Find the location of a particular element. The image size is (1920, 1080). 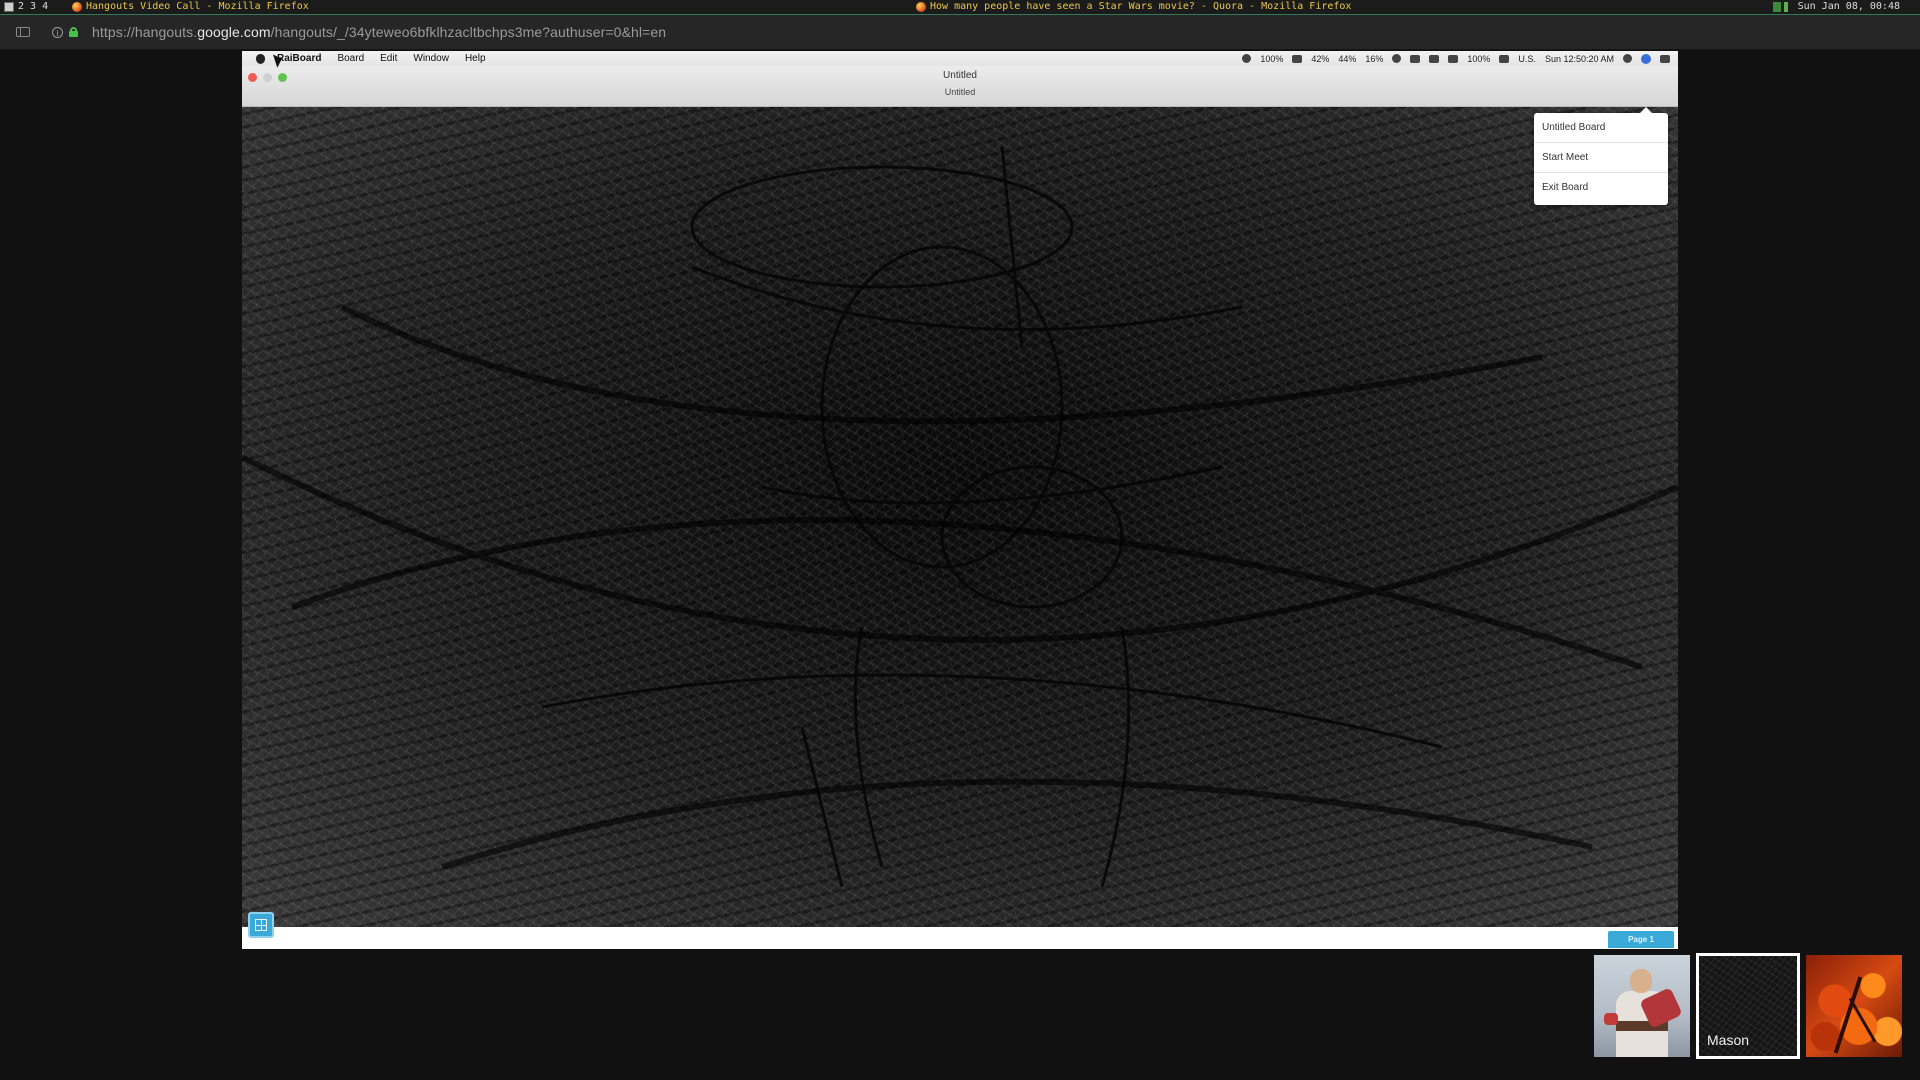

window-title-hangouts-text: Hangouts Video Call - Mozilla Firefox is located at coordinates (197, 6).